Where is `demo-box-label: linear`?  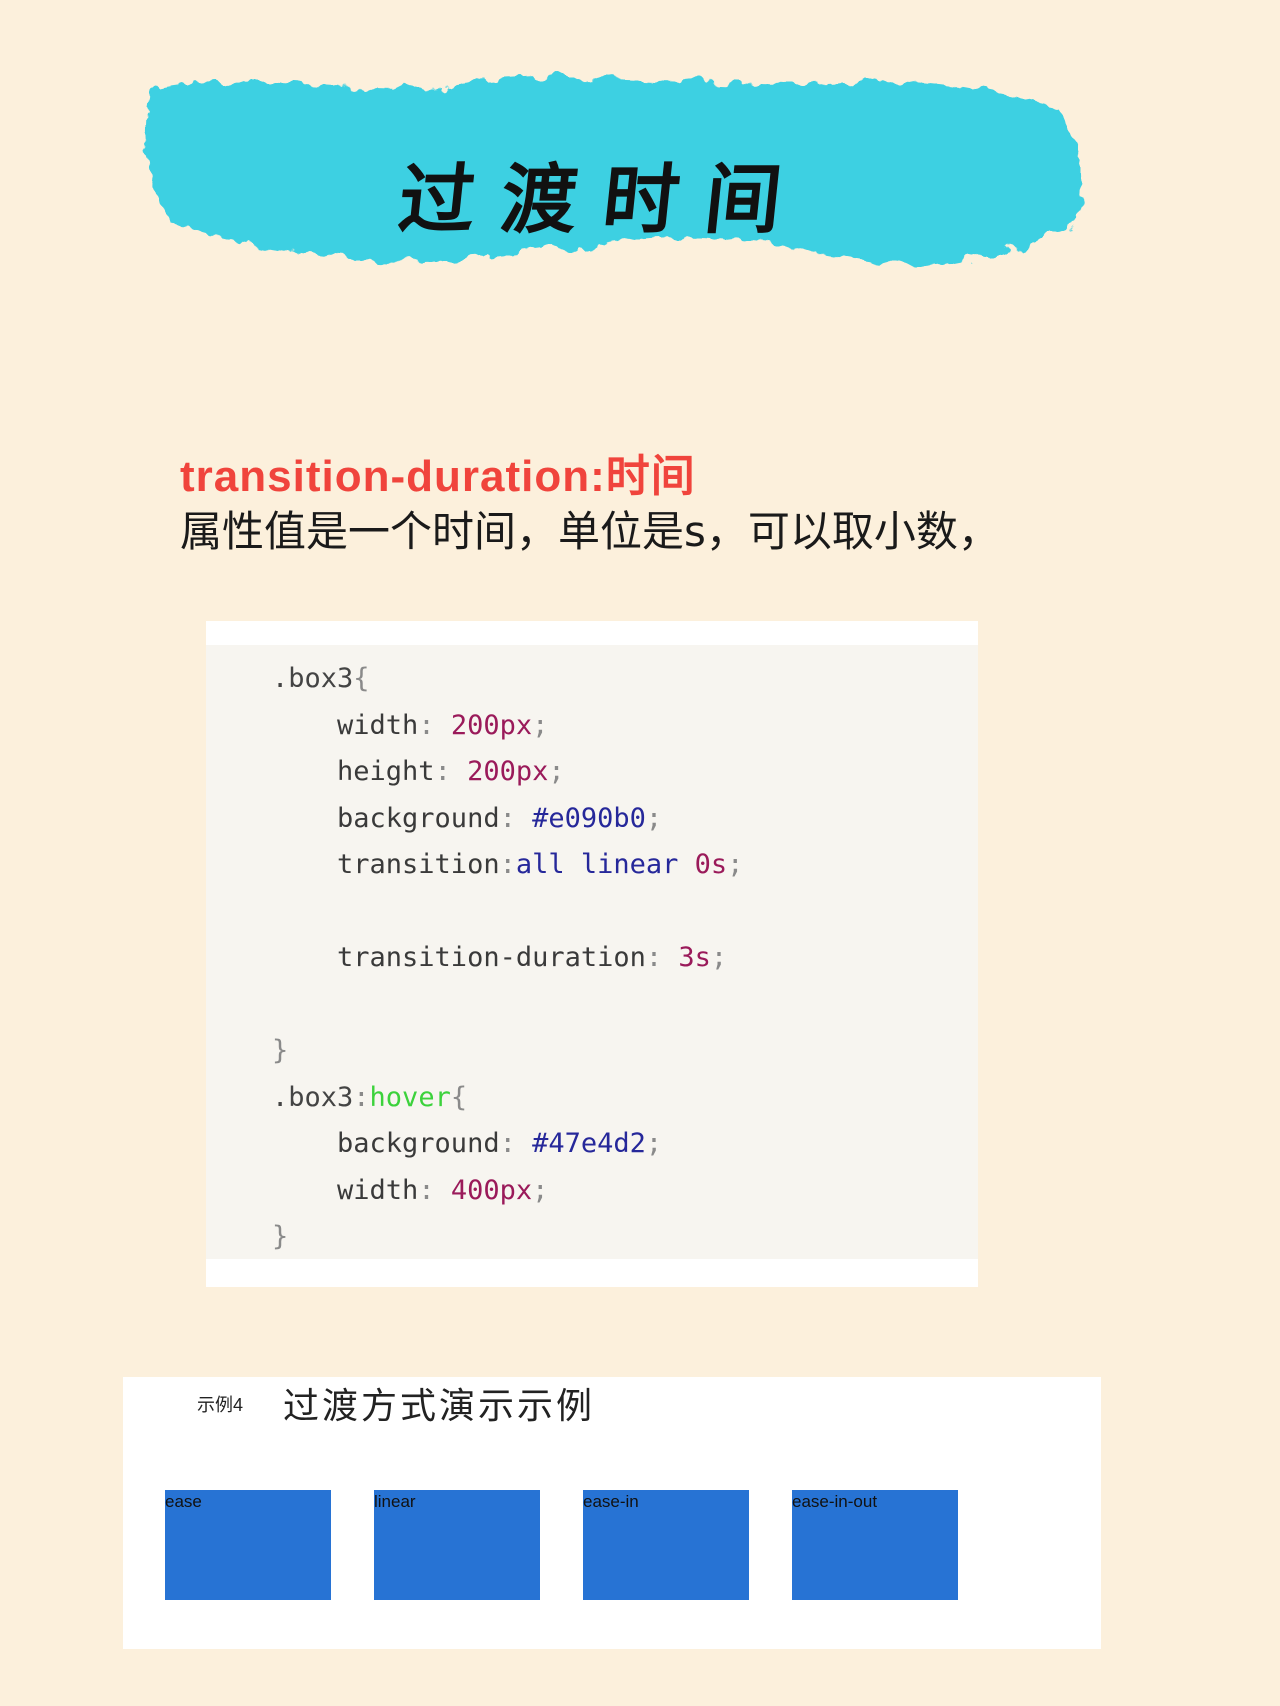
demo-box-label: linear is located at coordinates (395, 1501).